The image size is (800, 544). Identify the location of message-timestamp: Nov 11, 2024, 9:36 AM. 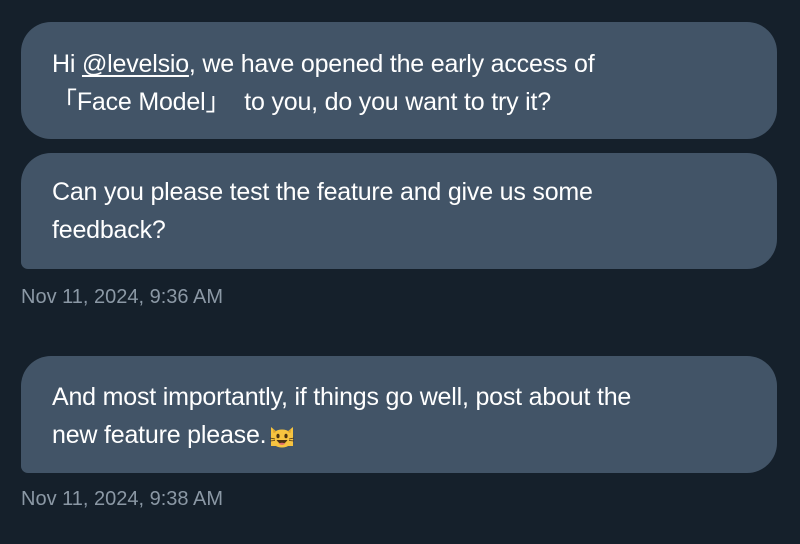
(122, 297).